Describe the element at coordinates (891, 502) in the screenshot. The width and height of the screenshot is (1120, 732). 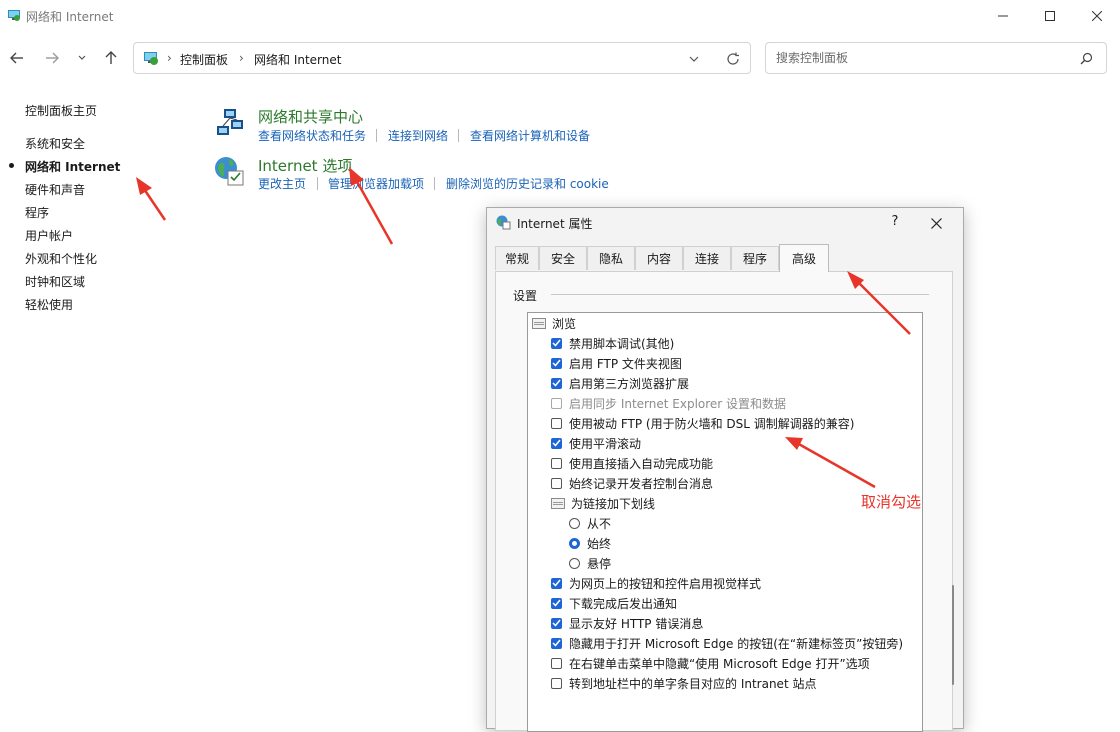
I see `annotation-uncheck-note: 取消勾选` at that location.